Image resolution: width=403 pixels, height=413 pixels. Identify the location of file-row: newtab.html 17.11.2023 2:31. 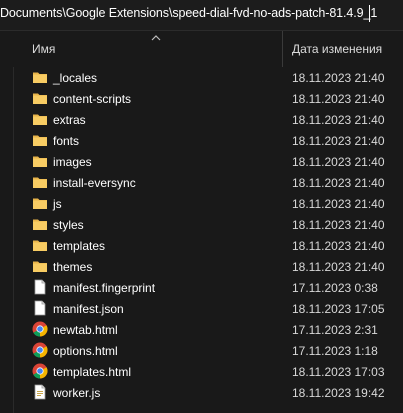
(201, 329).